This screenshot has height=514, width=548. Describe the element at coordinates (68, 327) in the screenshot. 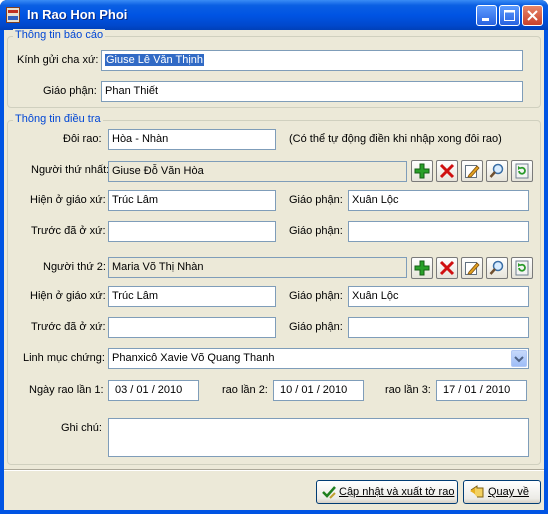

I see `person2-previous-parish-label: Trước đã ở xứ:` at that location.